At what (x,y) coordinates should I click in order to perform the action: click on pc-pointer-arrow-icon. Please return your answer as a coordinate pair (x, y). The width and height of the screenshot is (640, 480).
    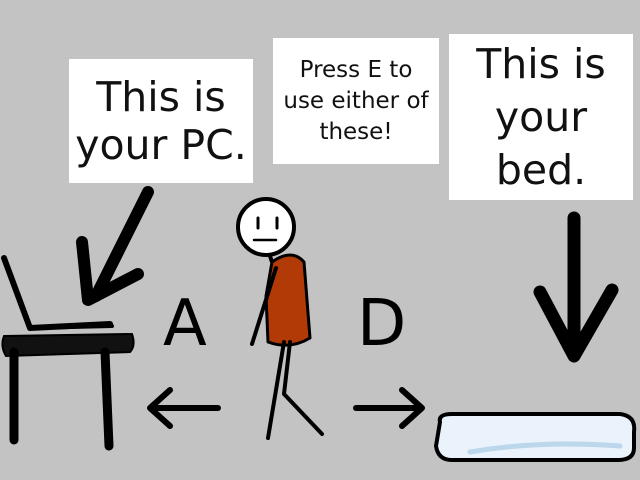
    Looking at the image, I should click on (115, 246).